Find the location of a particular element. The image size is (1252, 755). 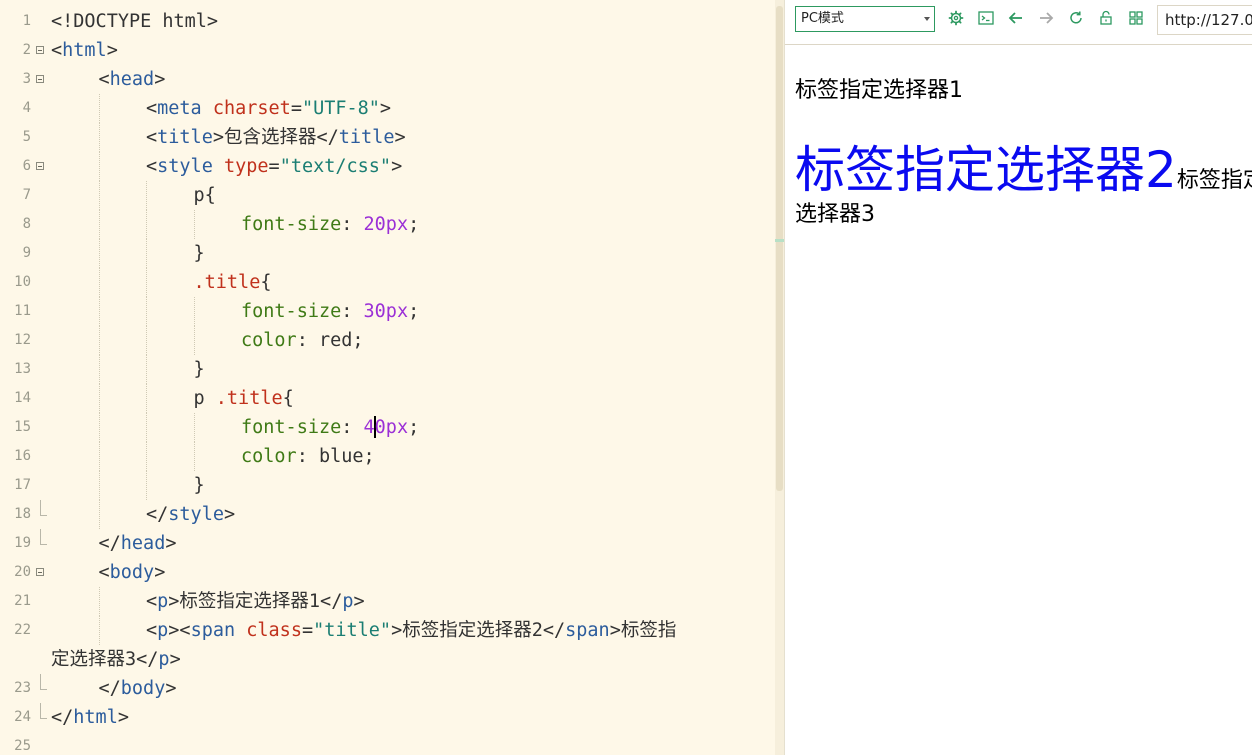

line-number: 14 is located at coordinates (22, 398).